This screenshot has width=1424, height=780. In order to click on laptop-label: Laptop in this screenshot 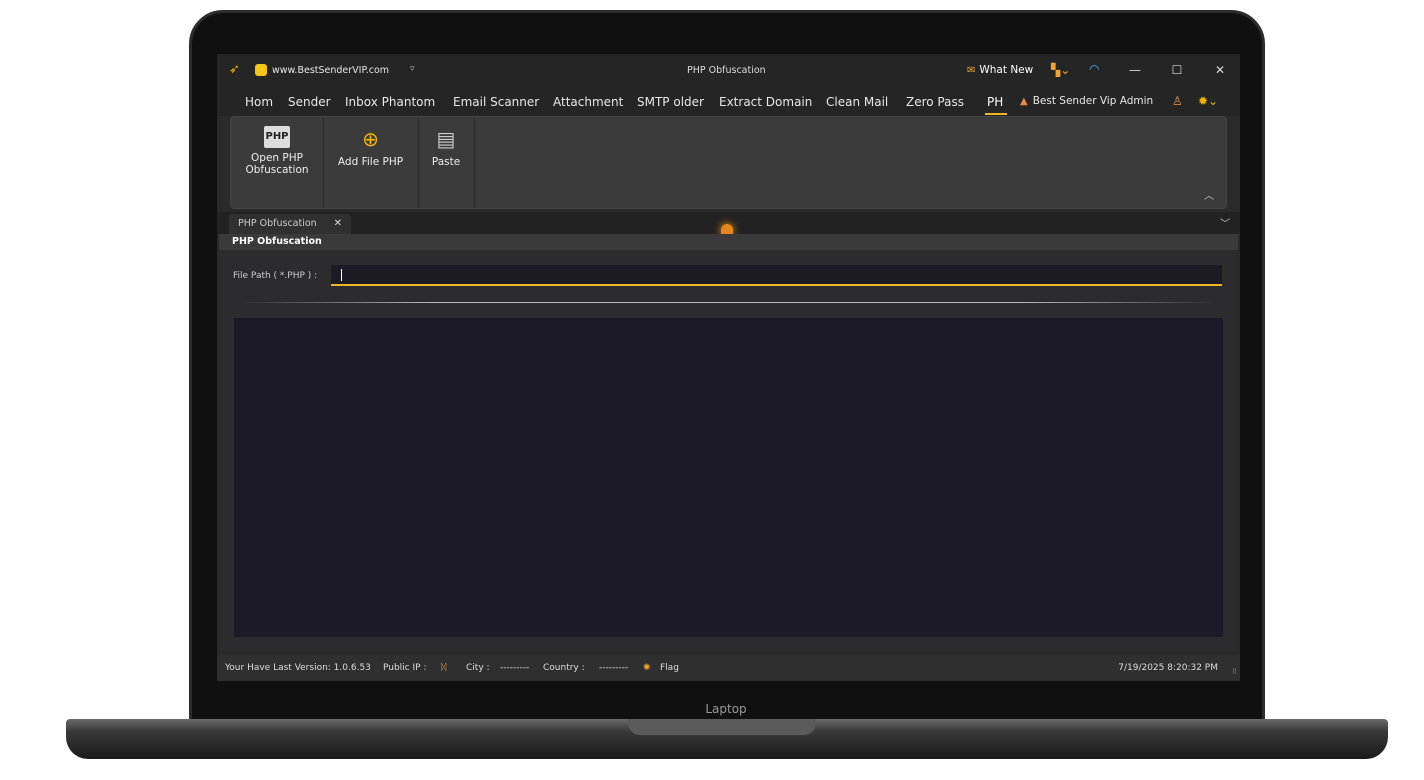, I will do `click(726, 709)`.